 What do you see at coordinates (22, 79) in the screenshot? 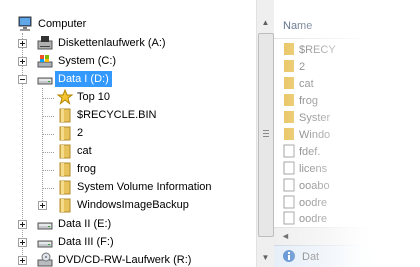
I see `collapse-icon` at bounding box center [22, 79].